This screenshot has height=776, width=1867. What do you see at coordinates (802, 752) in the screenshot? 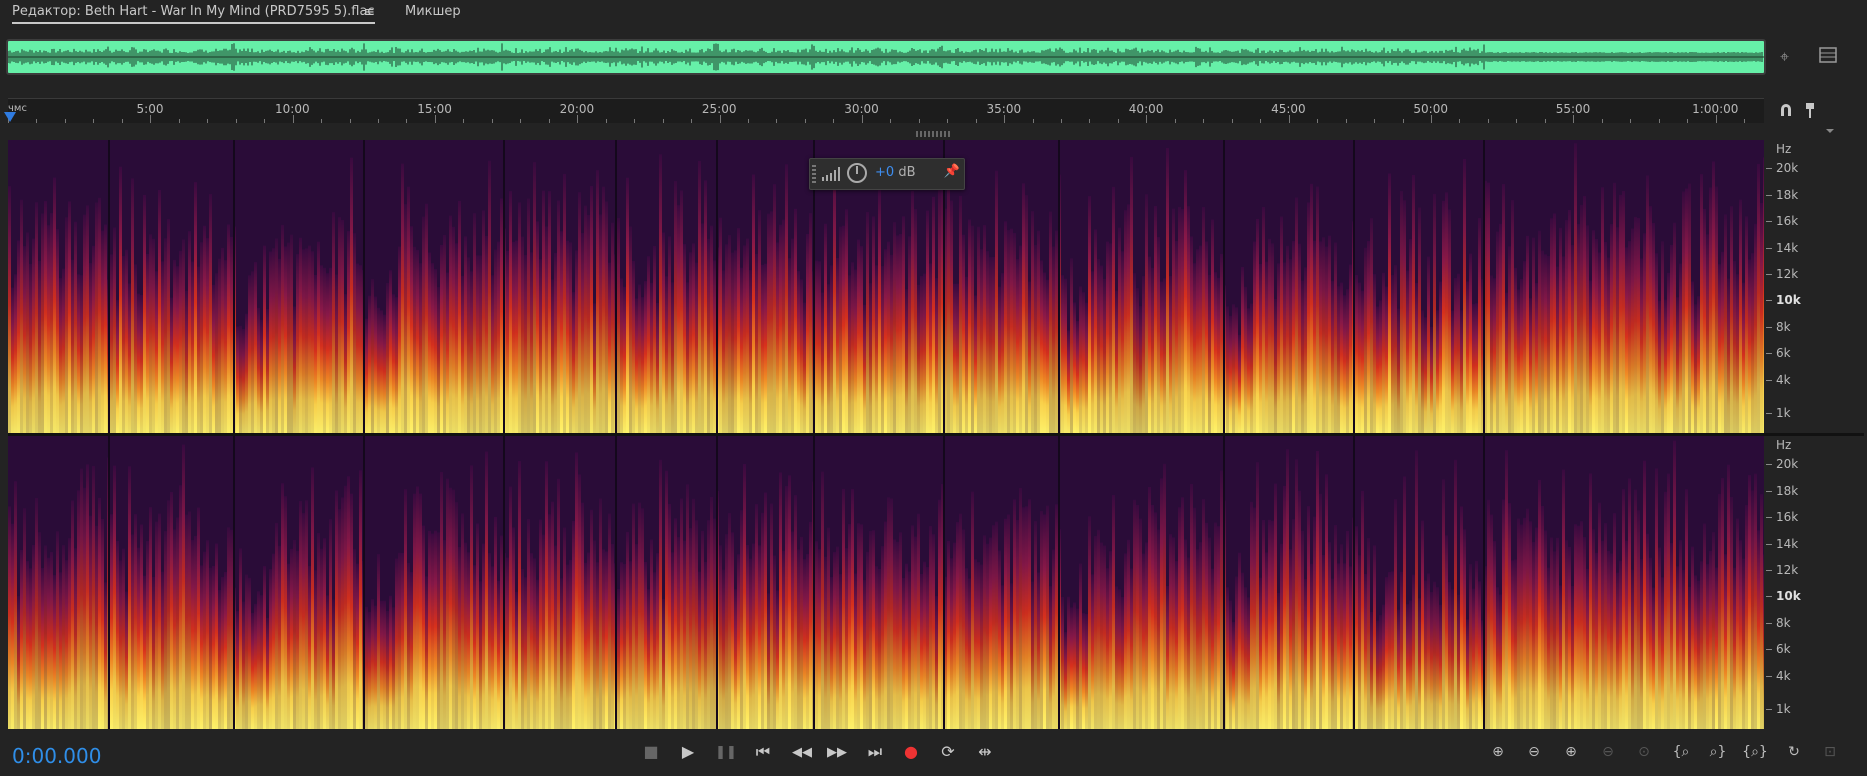
I see `rewind-button: ◀◀` at bounding box center [802, 752].